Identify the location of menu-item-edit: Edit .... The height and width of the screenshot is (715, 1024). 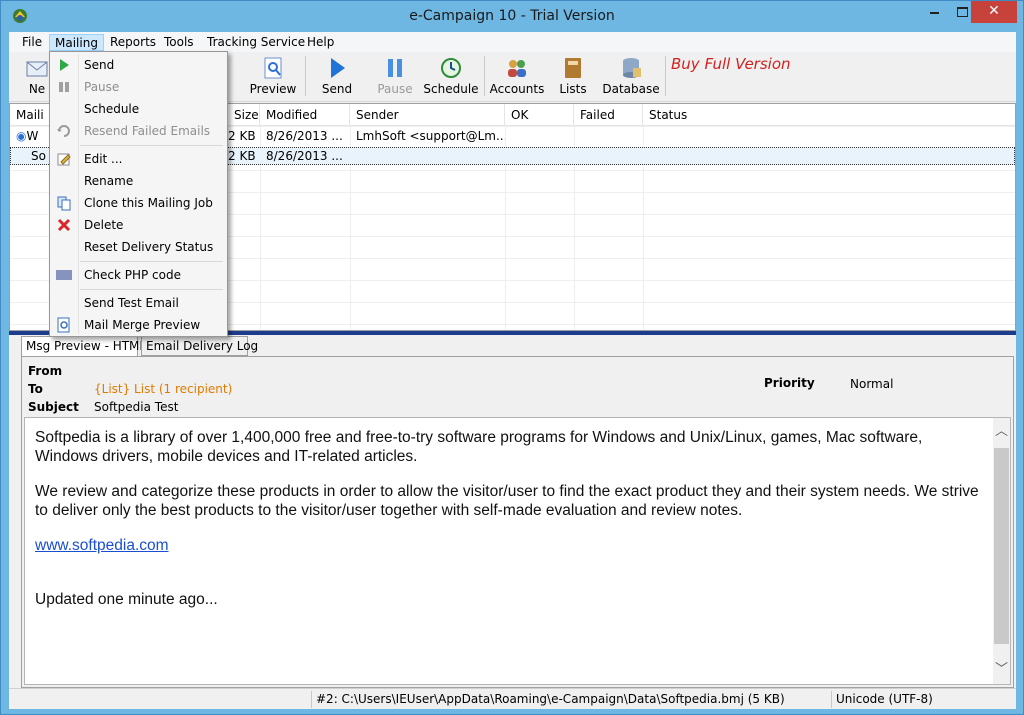
(138, 159).